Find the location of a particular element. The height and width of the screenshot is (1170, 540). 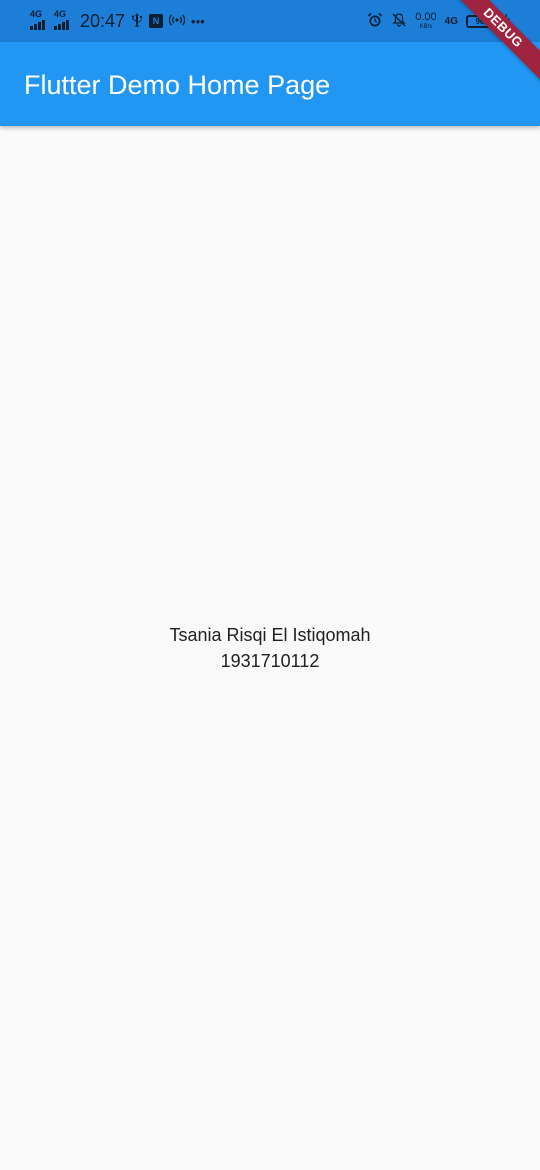

network-type-1: 4G is located at coordinates (36, 14).